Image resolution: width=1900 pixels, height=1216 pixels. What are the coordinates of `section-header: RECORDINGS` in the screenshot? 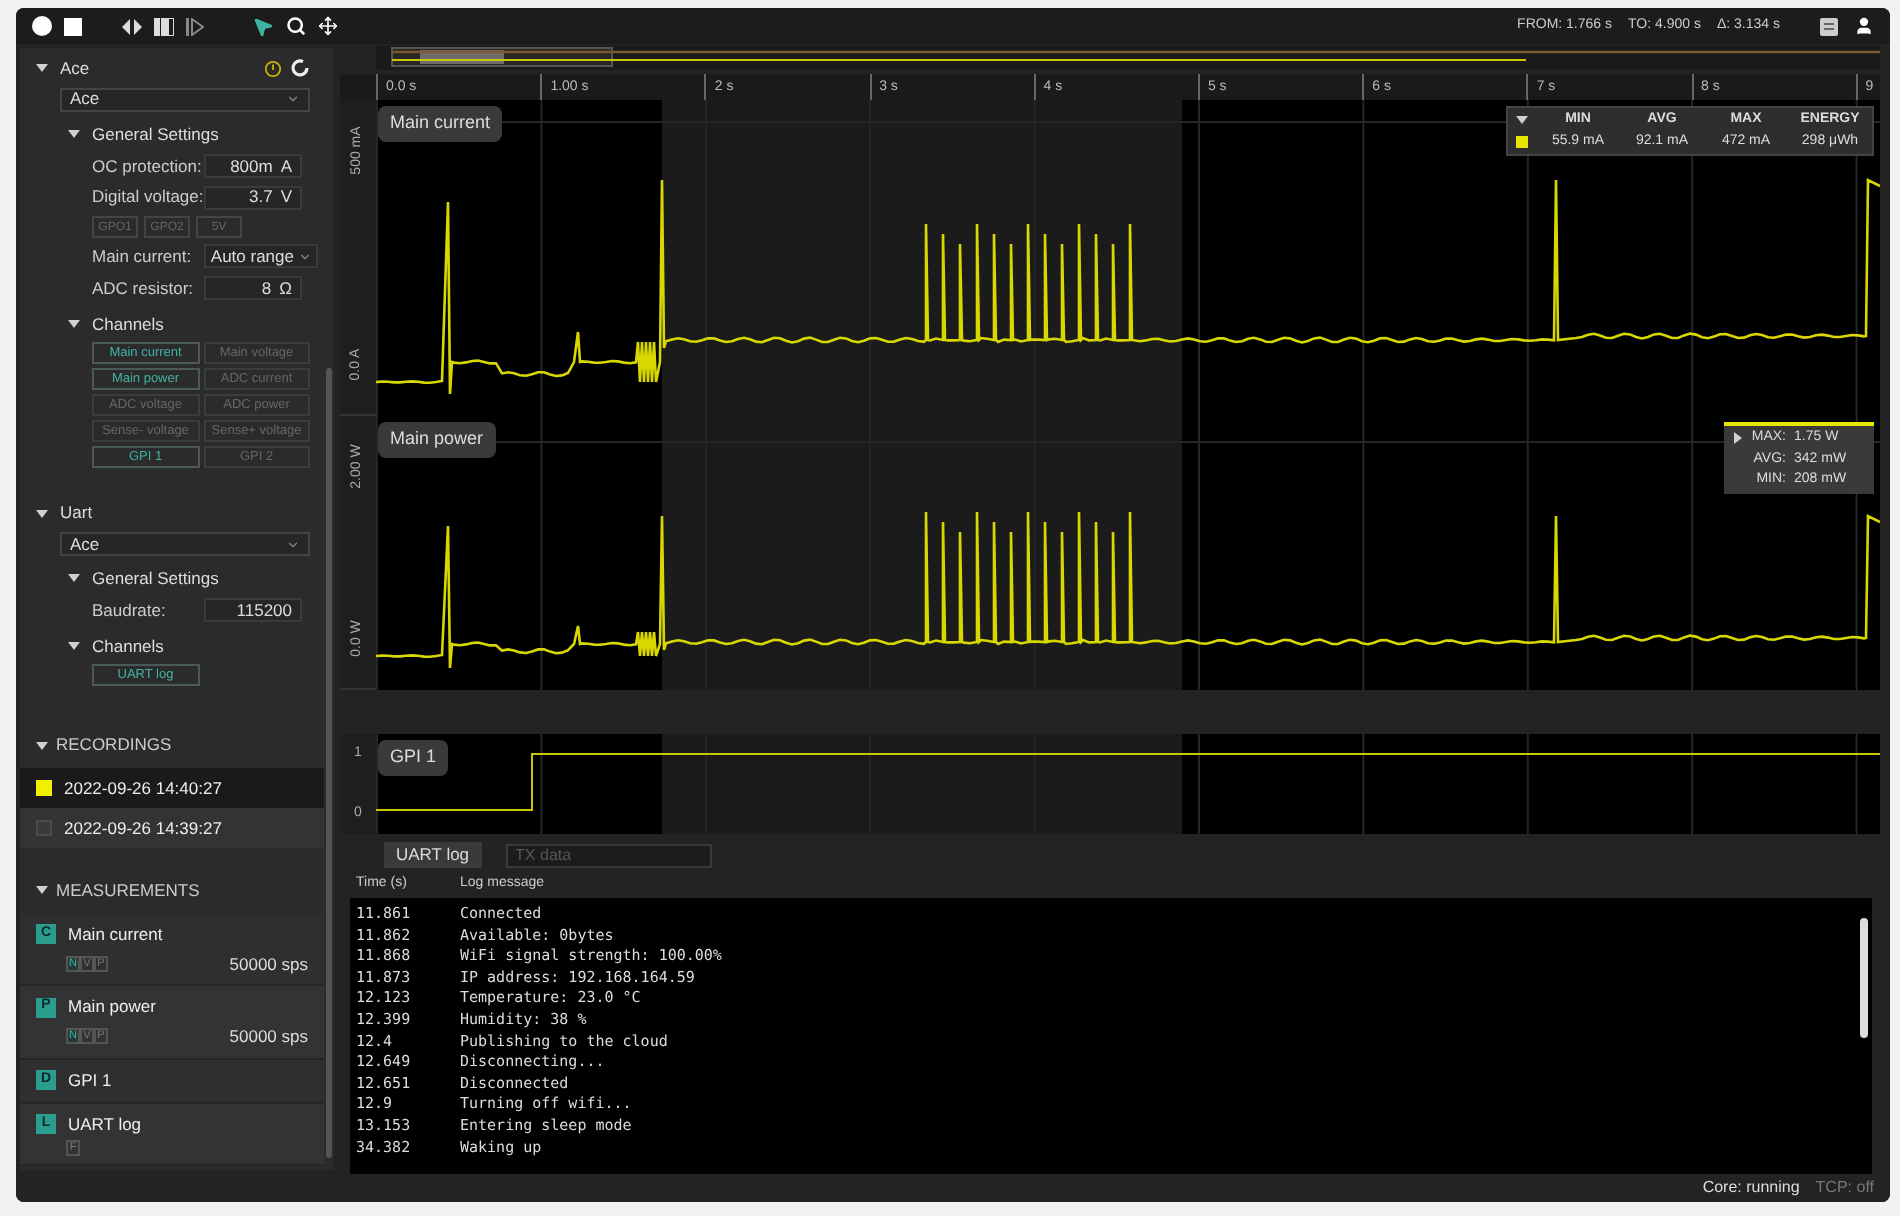 It's located at (114, 745).